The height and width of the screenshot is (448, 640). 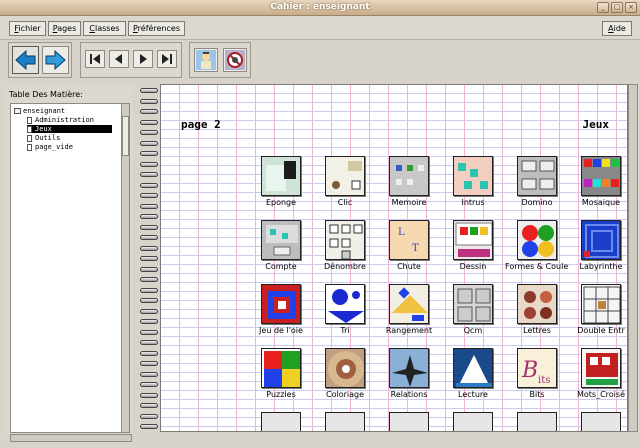 I want to click on game-tile: Dessin, so click(x=473, y=250).